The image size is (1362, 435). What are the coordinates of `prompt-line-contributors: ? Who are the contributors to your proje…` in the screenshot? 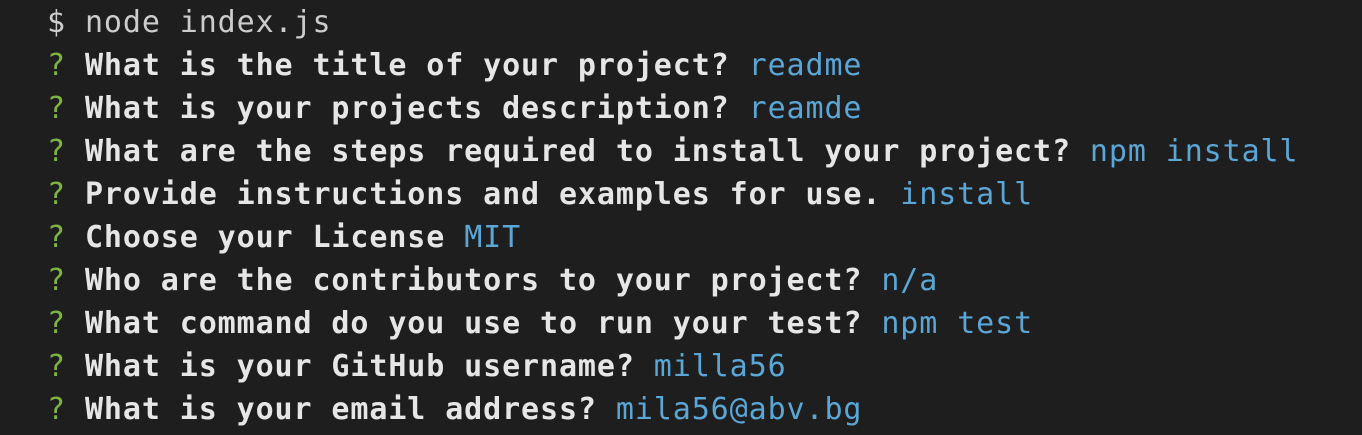 It's located at (704, 280).